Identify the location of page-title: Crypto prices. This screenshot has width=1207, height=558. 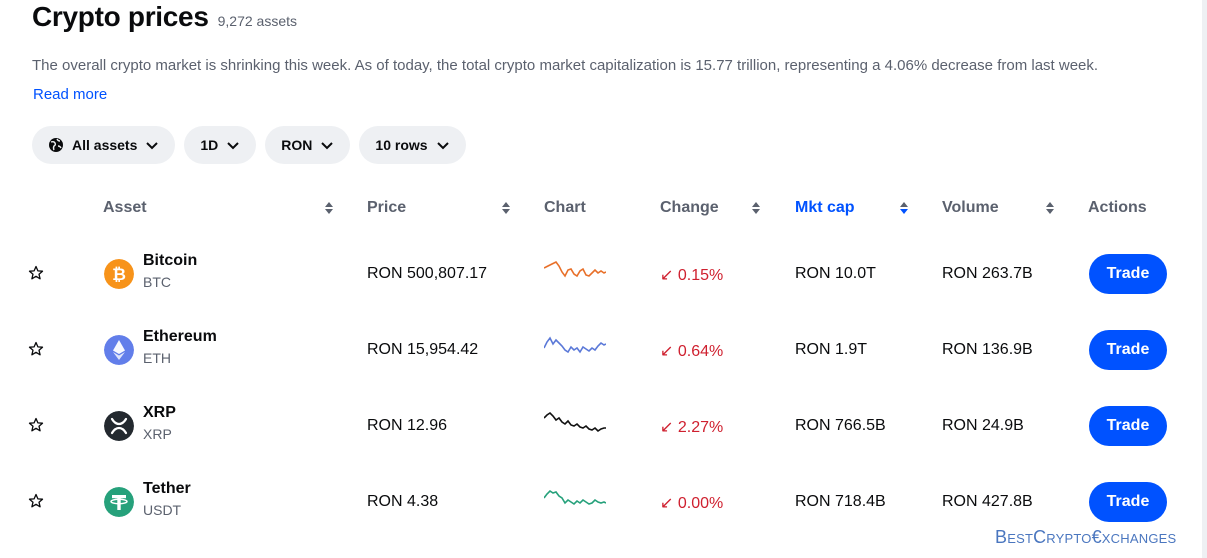
(120, 16).